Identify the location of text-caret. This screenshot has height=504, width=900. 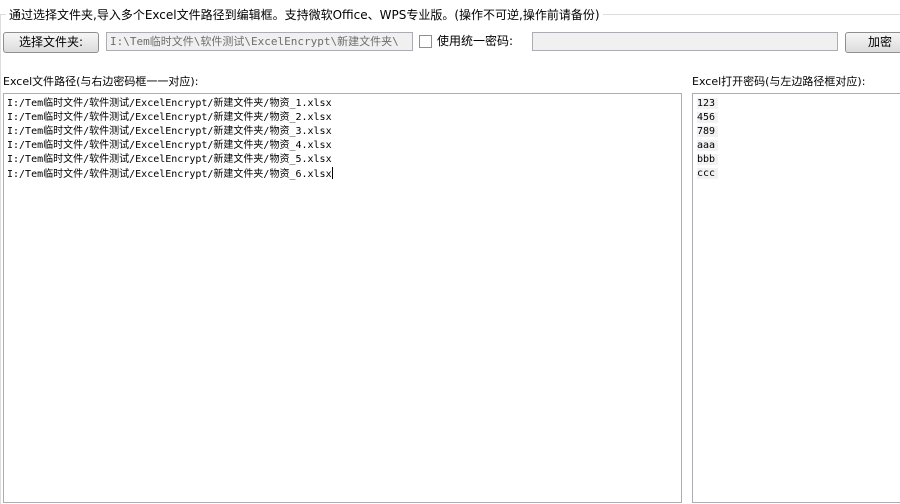
(332, 173).